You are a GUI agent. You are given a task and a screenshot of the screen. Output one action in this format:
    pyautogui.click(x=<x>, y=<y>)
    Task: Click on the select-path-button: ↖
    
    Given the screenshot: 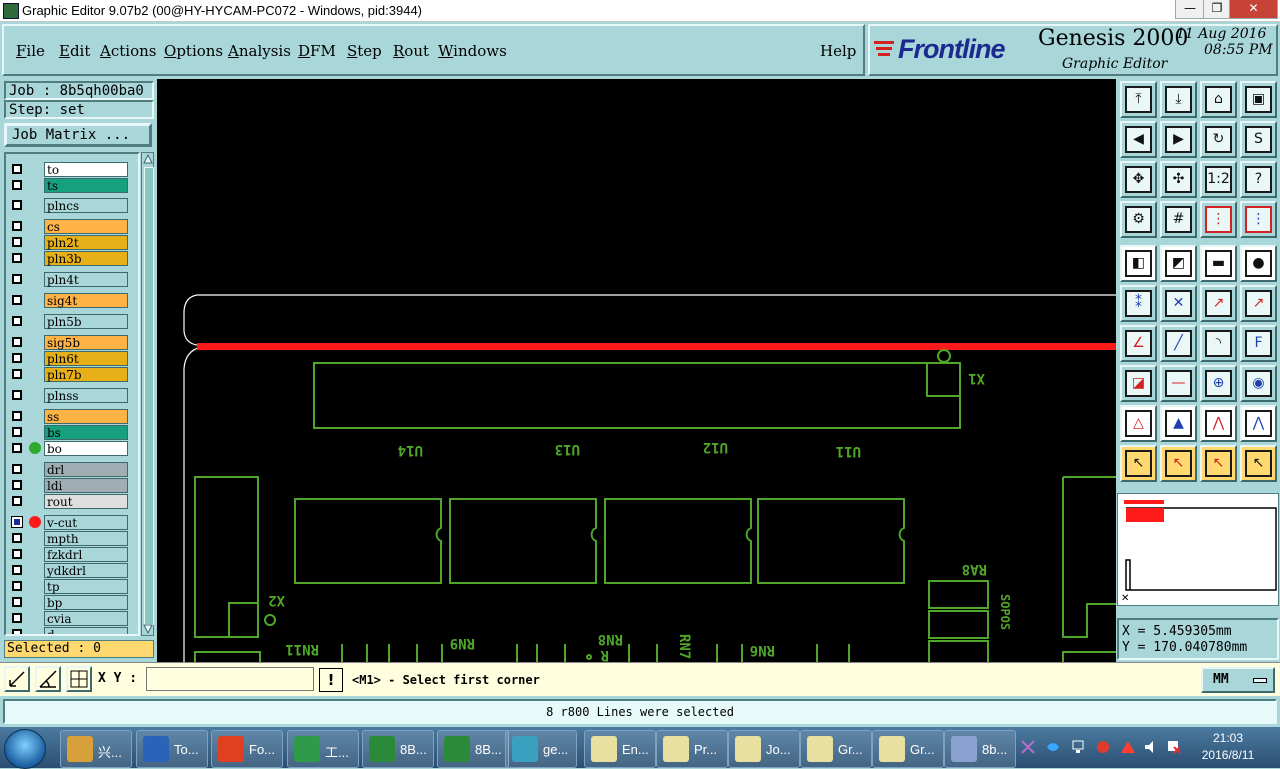 What is the action you would take?
    pyautogui.click(x=1258, y=463)
    